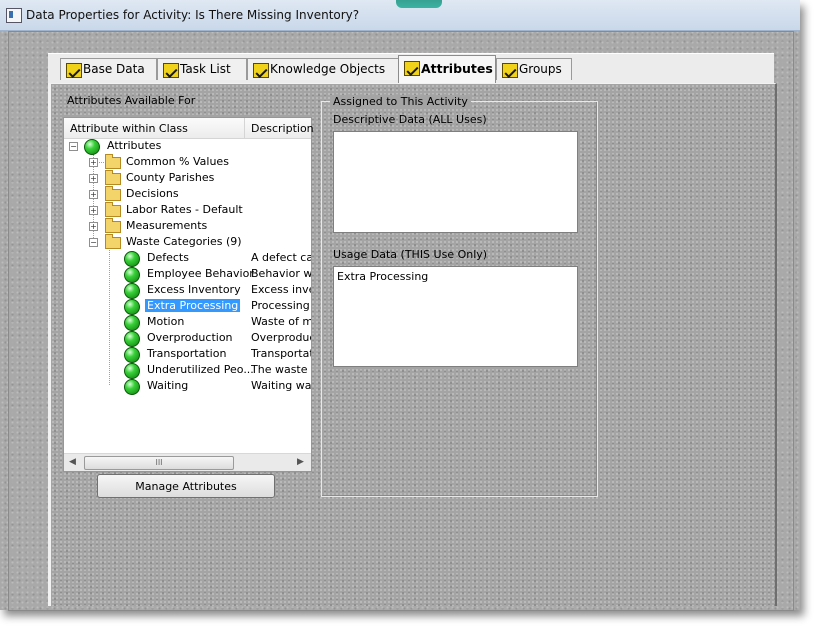  Describe the element at coordinates (200, 273) in the screenshot. I see `attribute-name: Employee Behavior` at that location.